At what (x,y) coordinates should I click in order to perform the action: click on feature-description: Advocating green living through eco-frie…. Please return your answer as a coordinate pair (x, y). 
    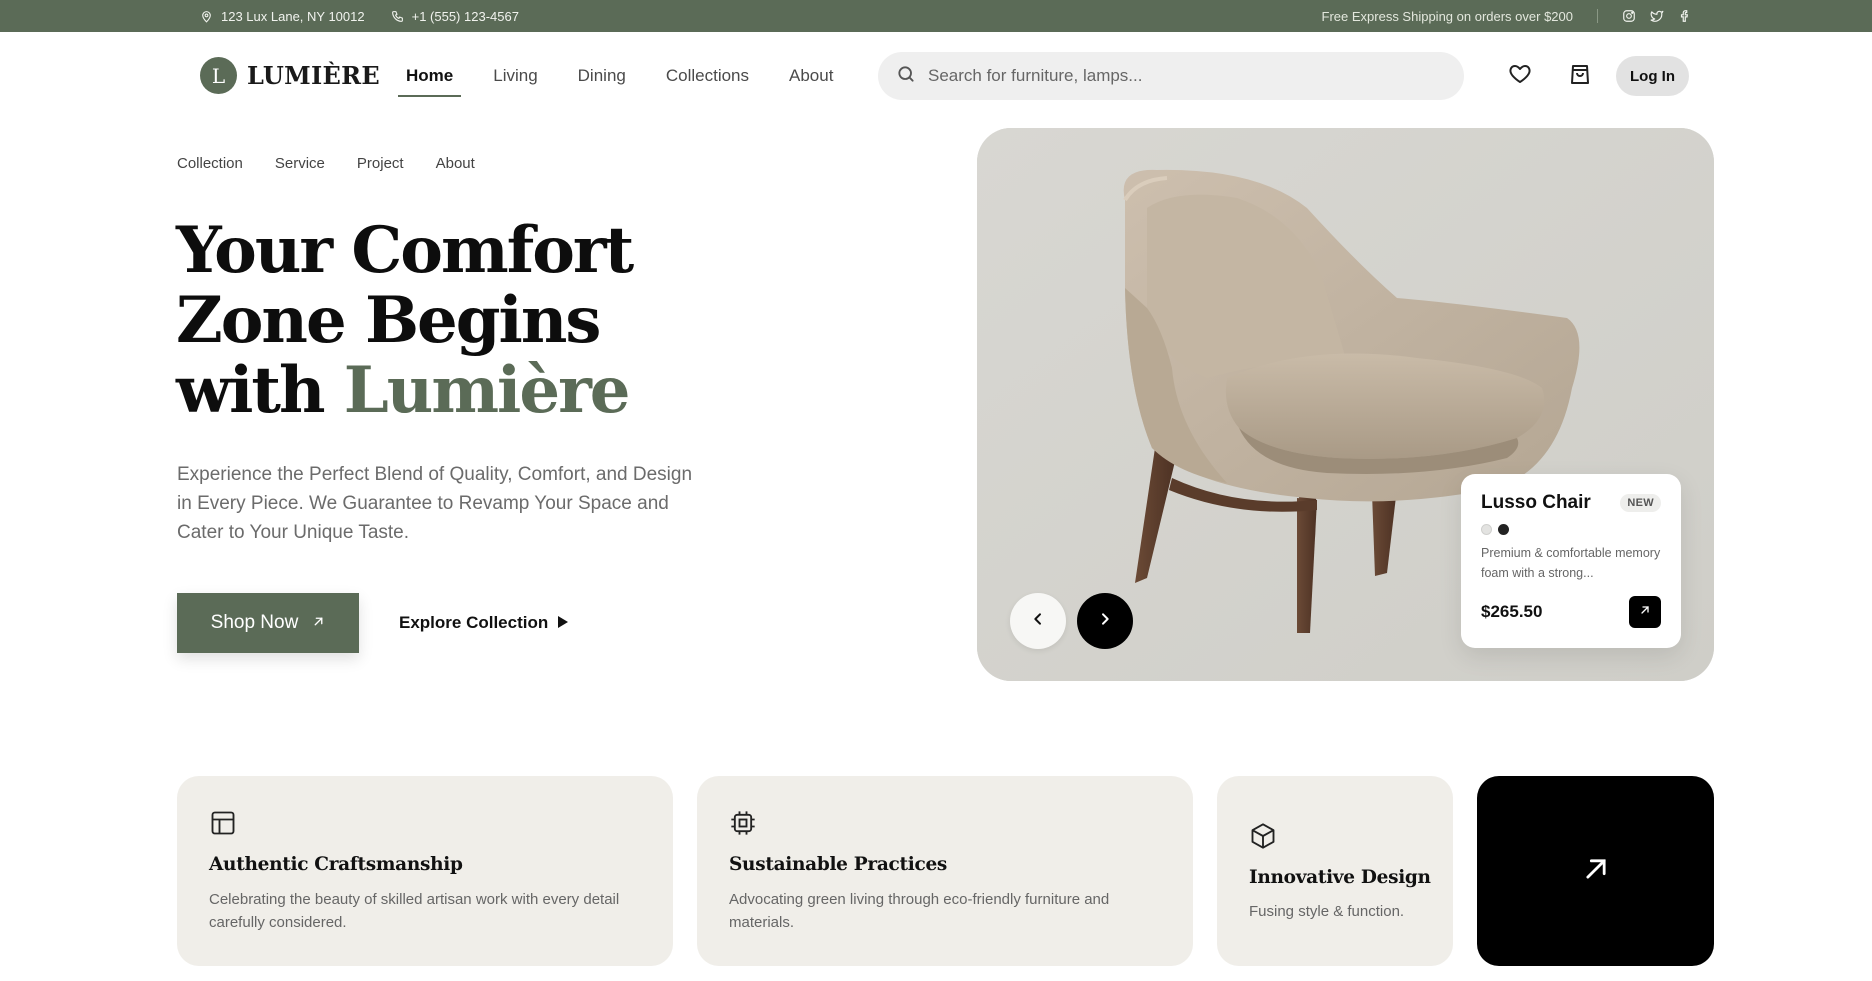
    Looking at the image, I should click on (919, 911).